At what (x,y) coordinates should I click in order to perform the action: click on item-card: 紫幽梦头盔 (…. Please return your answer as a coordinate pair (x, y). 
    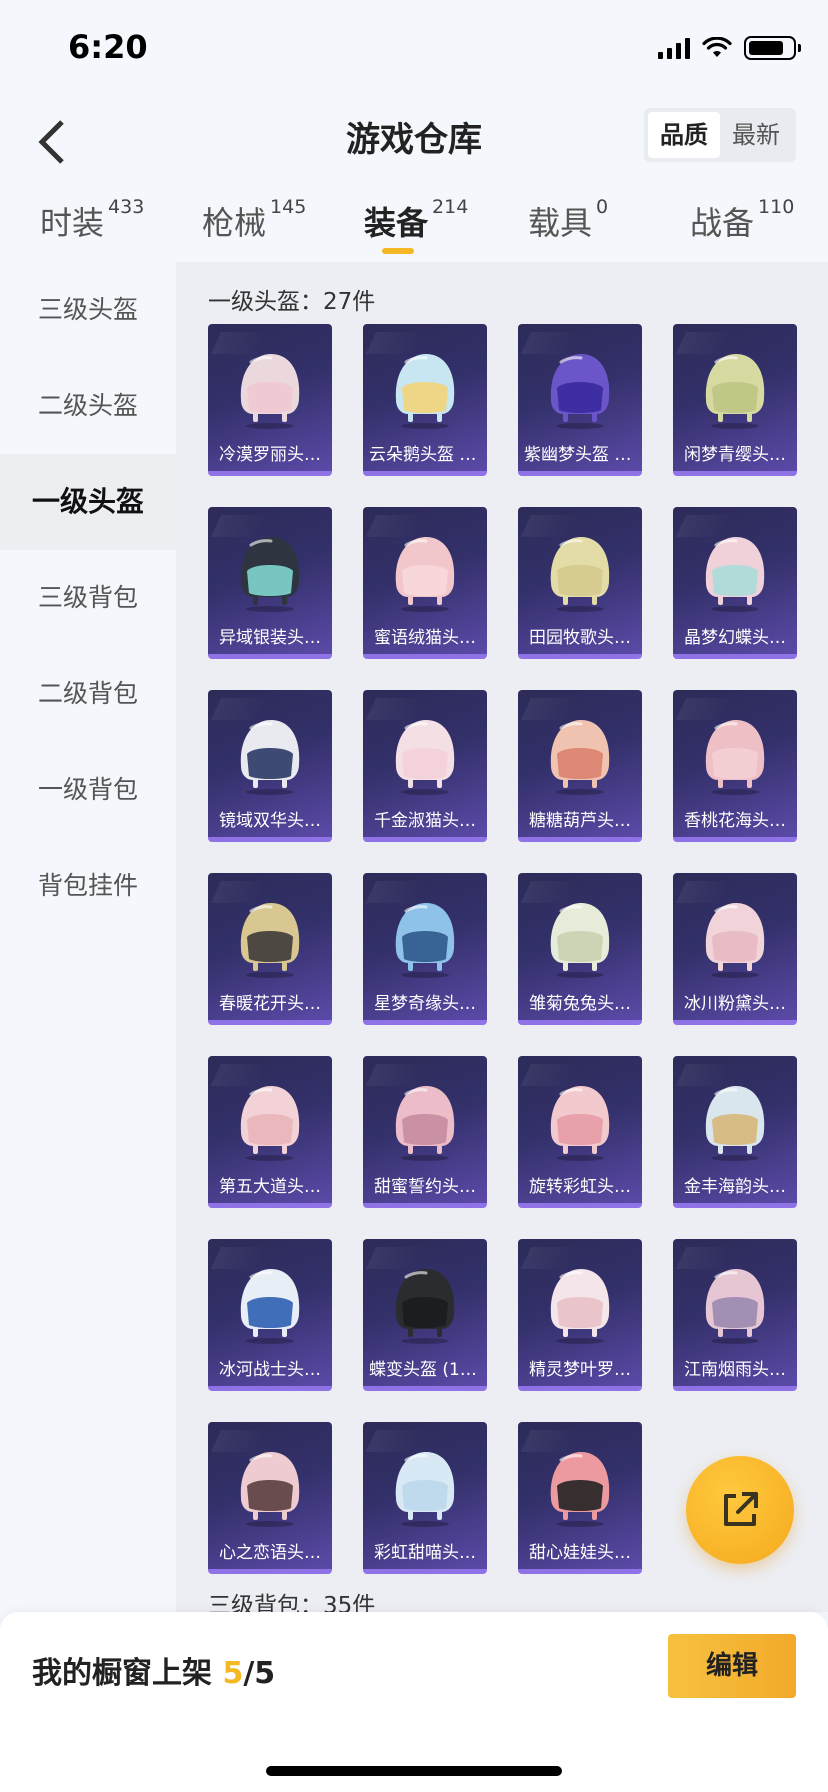
    Looking at the image, I should click on (580, 400).